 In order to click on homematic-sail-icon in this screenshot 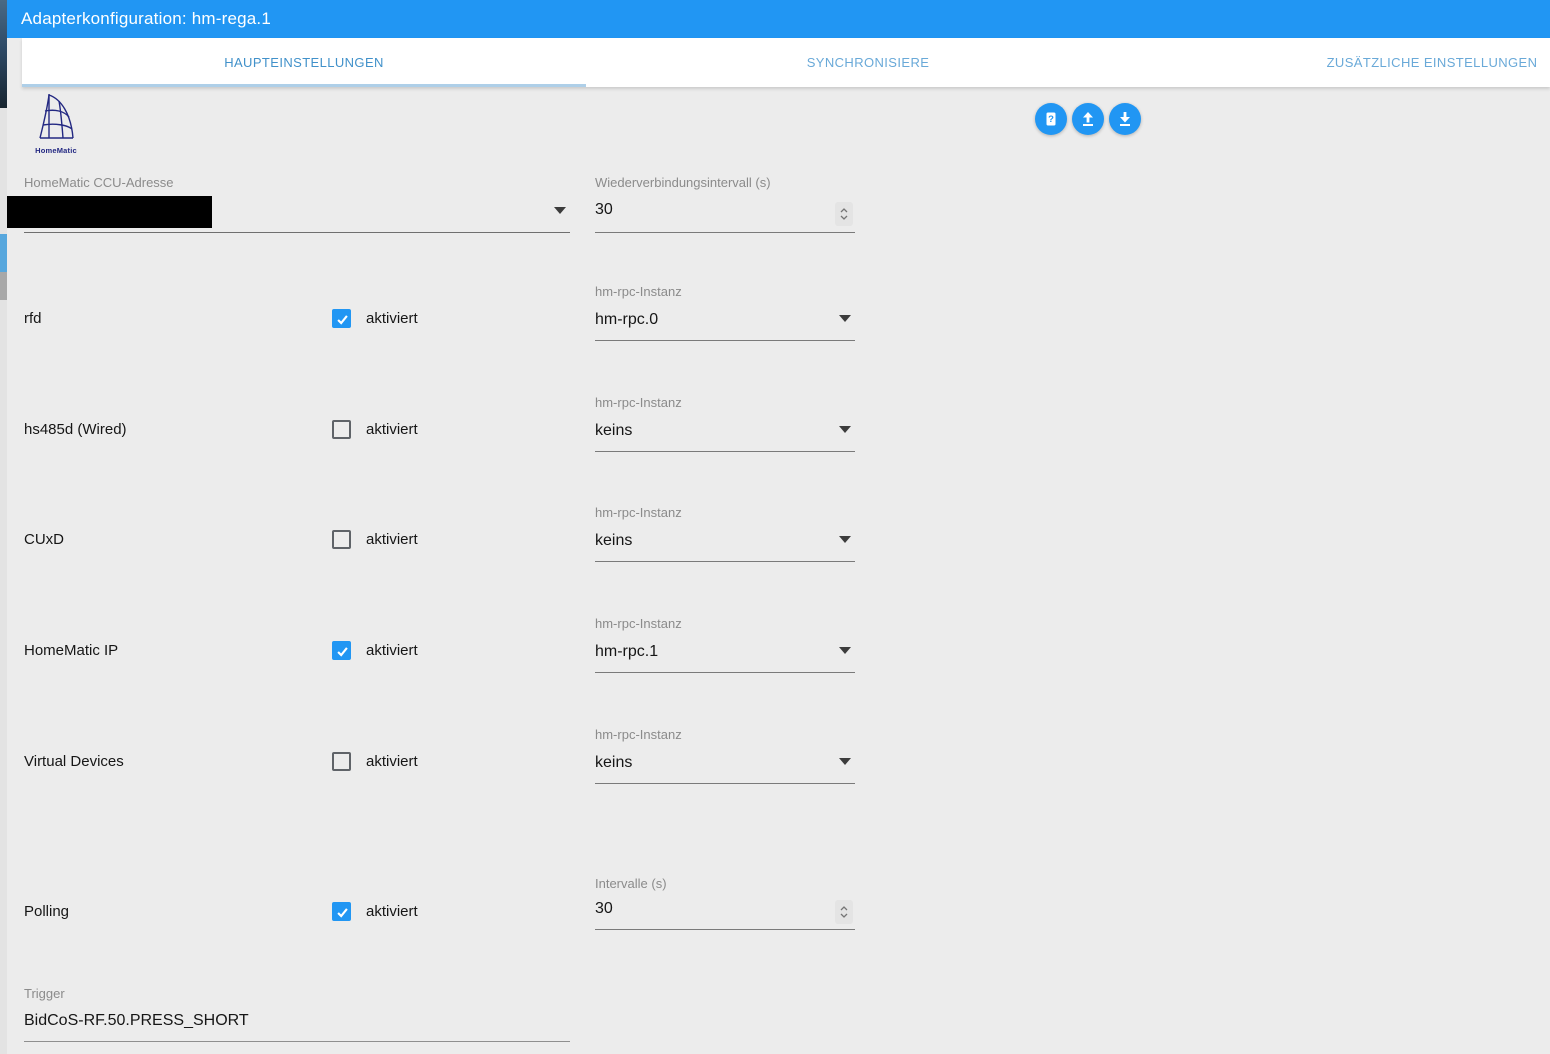, I will do `click(56, 116)`.